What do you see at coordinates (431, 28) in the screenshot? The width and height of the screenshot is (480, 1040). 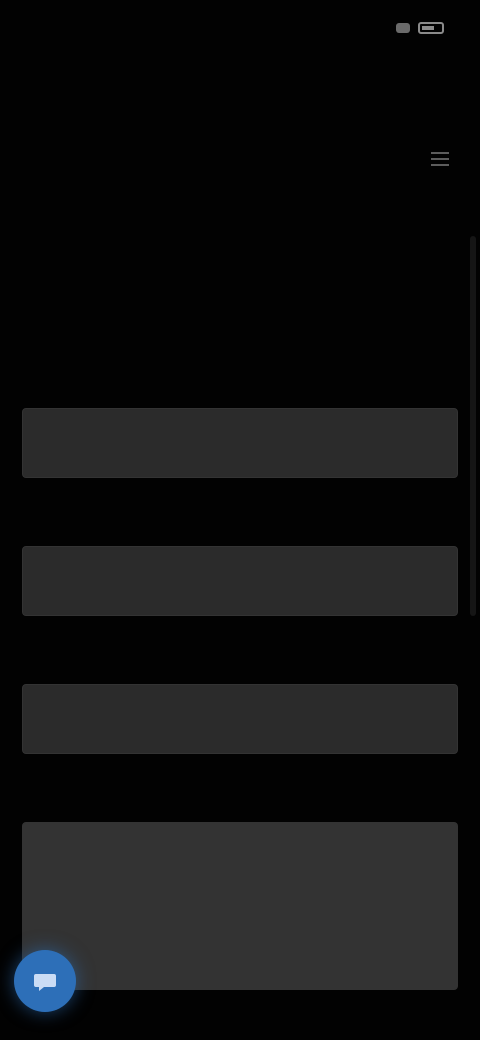 I see `battery-icon` at bounding box center [431, 28].